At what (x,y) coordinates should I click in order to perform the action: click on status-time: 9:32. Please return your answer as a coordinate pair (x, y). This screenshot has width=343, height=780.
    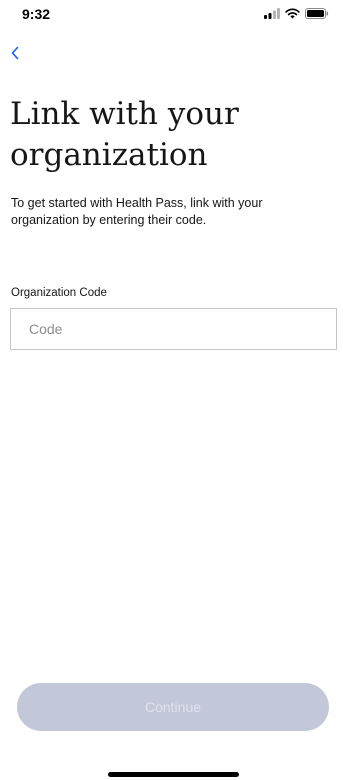
    Looking at the image, I should click on (36, 14).